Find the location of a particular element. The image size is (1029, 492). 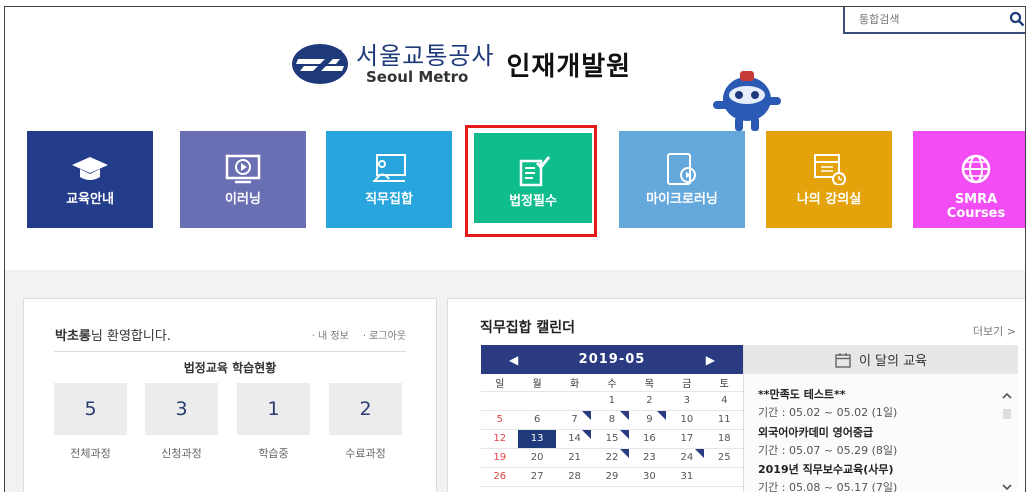

education-item: 외국어아카데미 영어중급 기간 : 05.07 ~ 05.29 (8일) is located at coordinates (827, 441).